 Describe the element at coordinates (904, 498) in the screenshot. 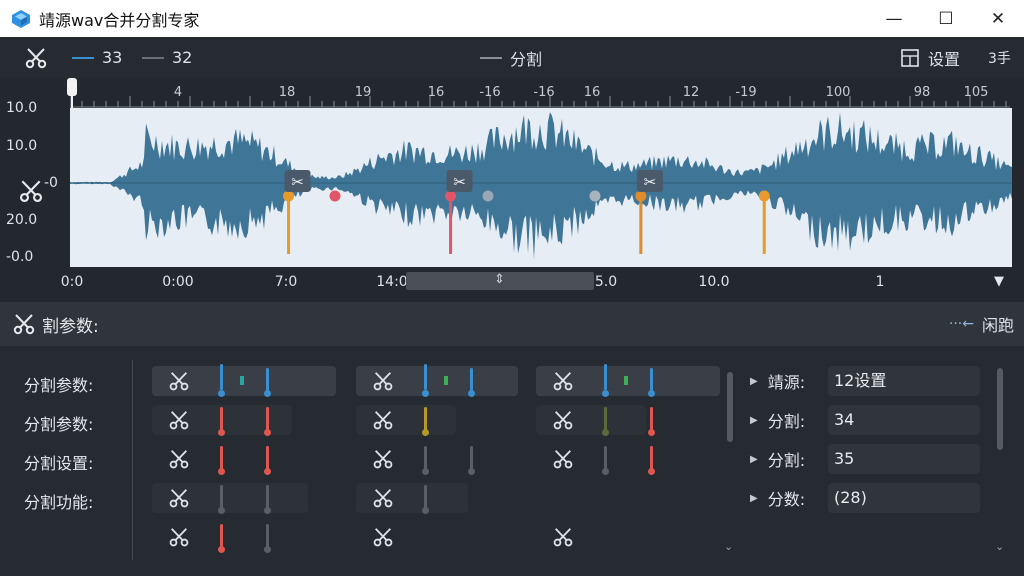

I see `property-value: (28)` at that location.